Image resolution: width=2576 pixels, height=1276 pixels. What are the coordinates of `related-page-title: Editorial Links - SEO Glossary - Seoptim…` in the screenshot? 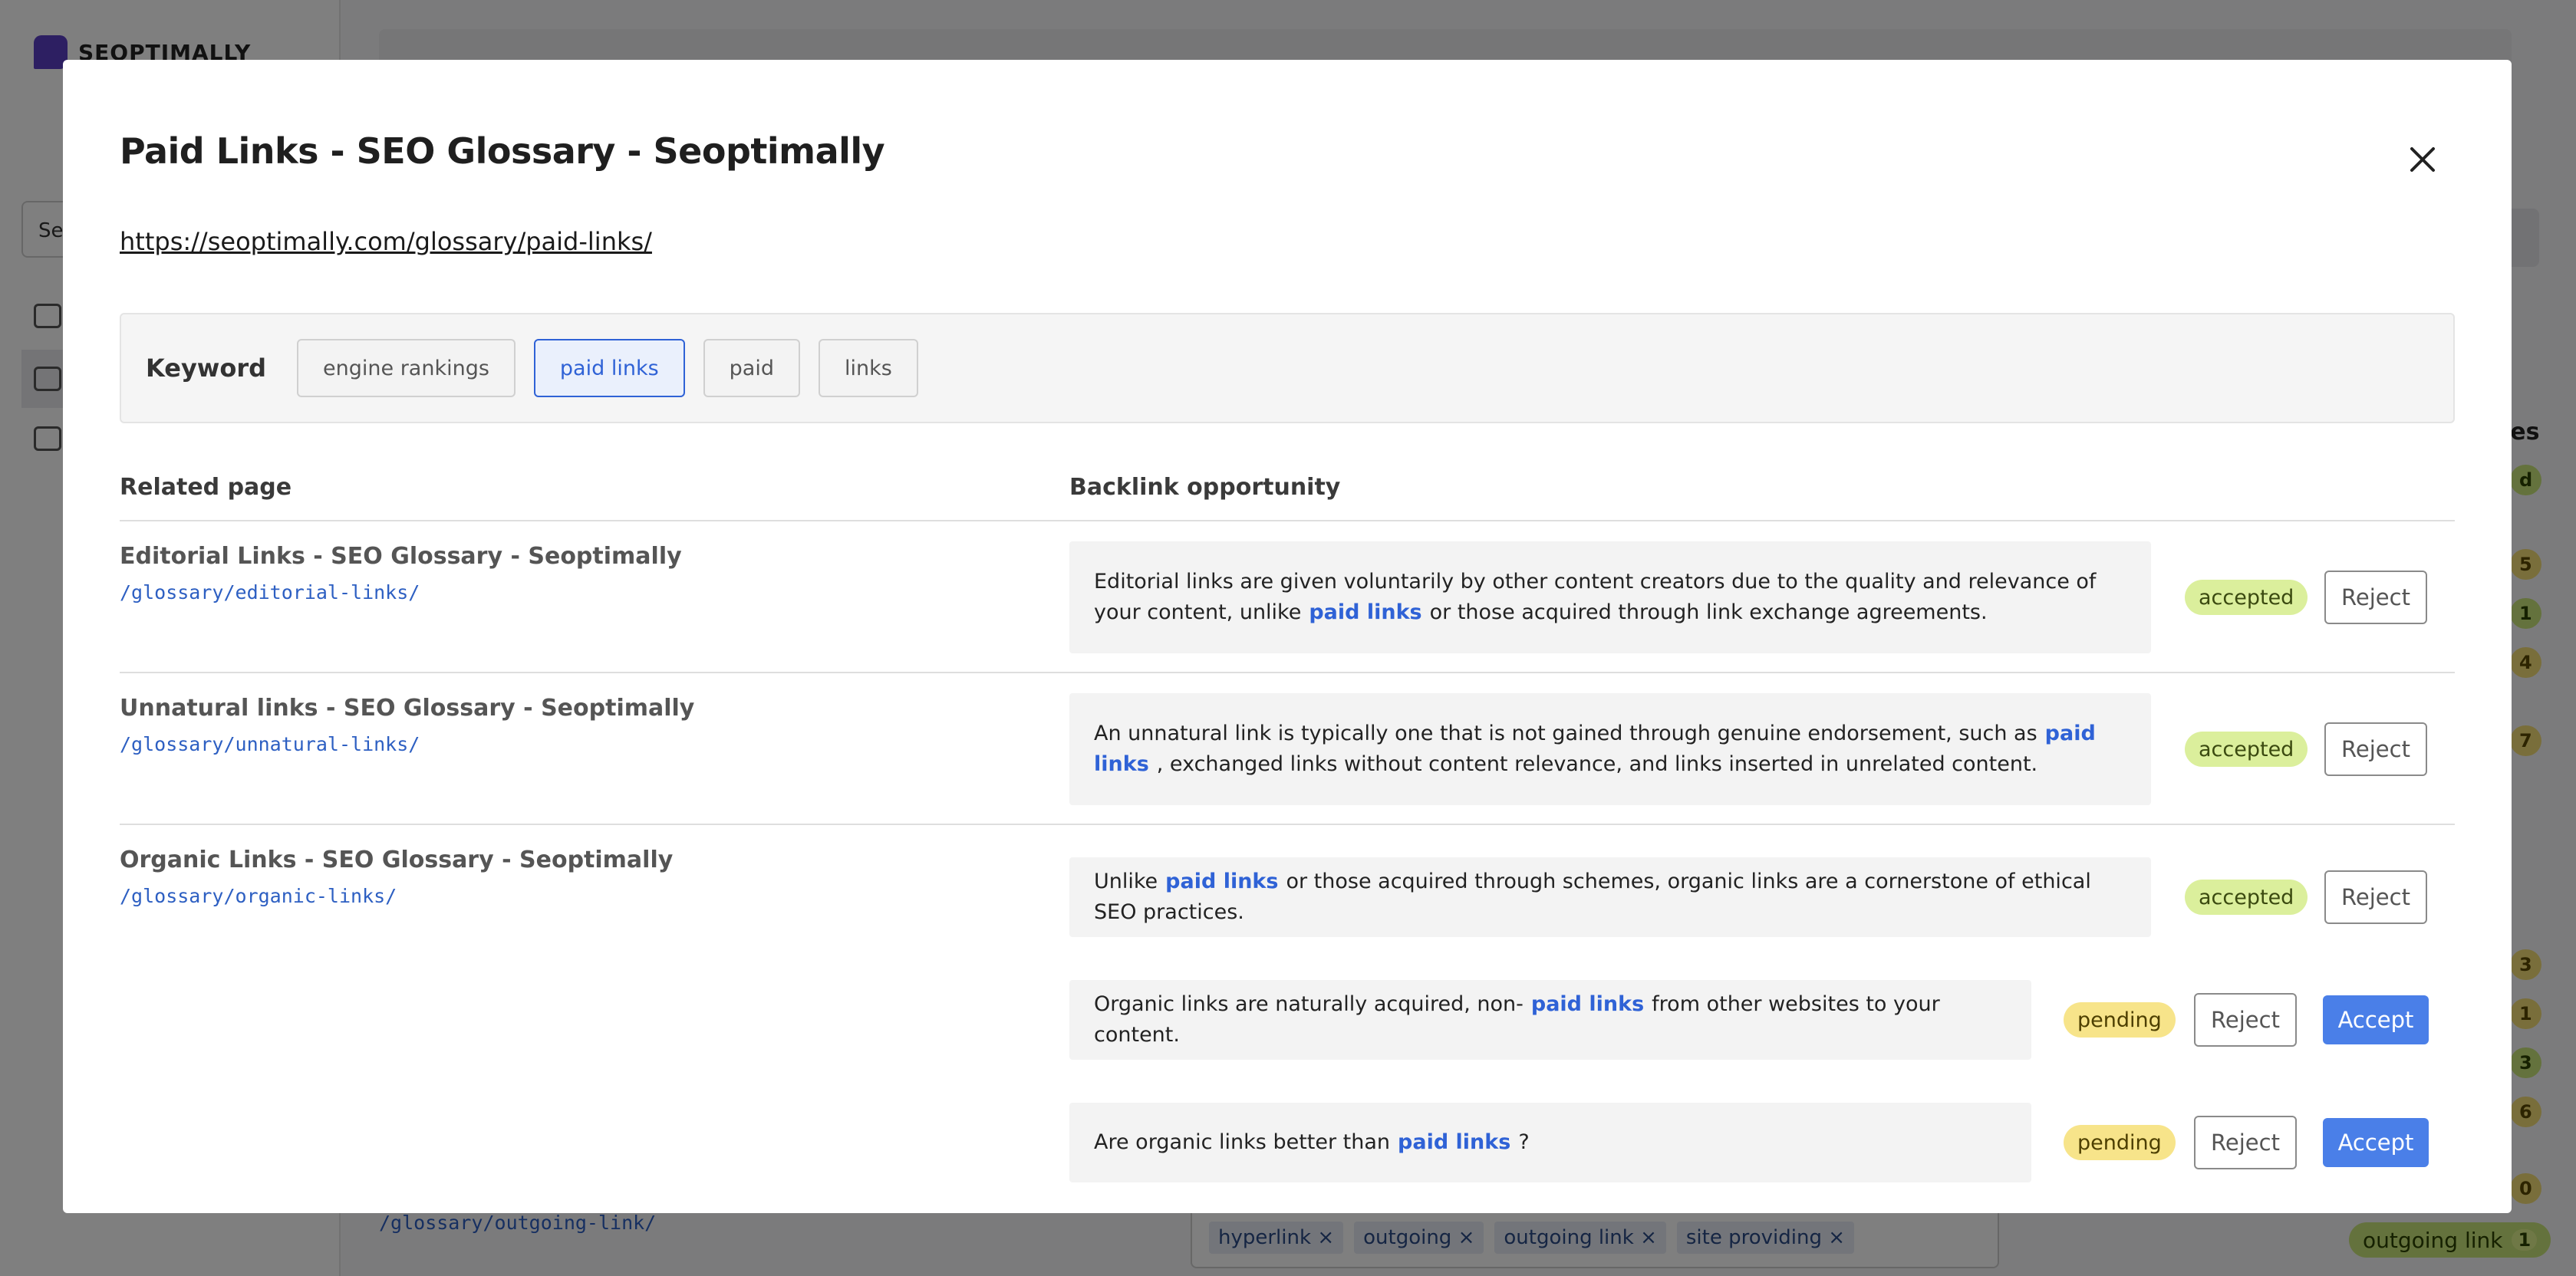 It's located at (401, 556).